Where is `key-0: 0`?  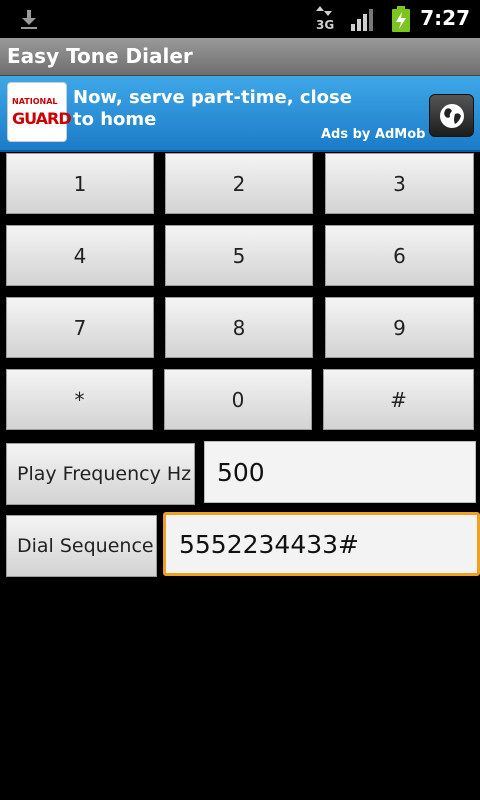
key-0: 0 is located at coordinates (238, 399).